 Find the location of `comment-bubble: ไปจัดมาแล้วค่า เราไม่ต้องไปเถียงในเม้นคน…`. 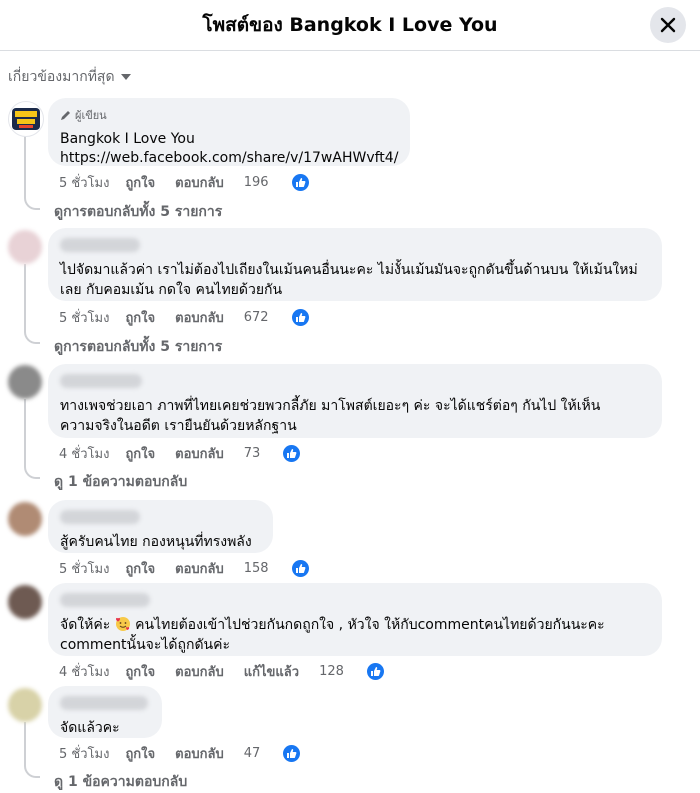

comment-bubble: ไปจัดมาแล้วค่า เราไม่ต้องไปเถียงในเม้นคน… is located at coordinates (355, 264).